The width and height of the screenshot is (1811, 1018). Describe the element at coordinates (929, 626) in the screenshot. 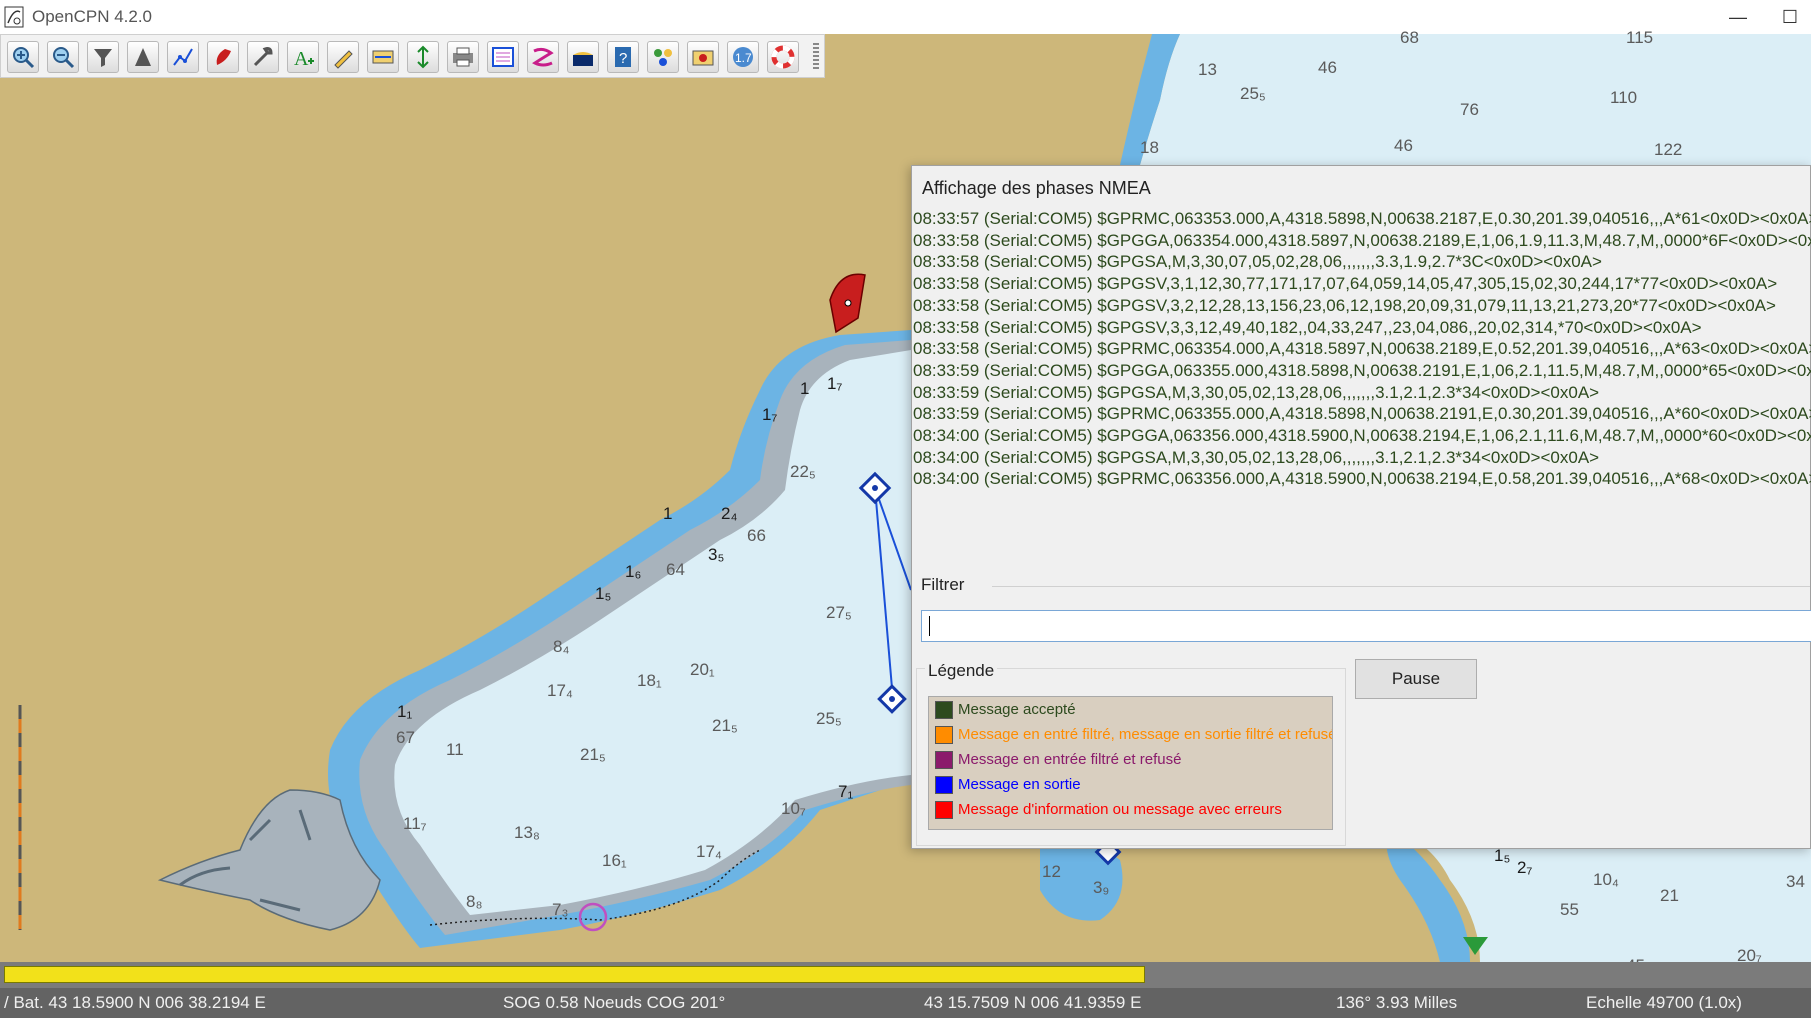

I see `text-caret` at that location.